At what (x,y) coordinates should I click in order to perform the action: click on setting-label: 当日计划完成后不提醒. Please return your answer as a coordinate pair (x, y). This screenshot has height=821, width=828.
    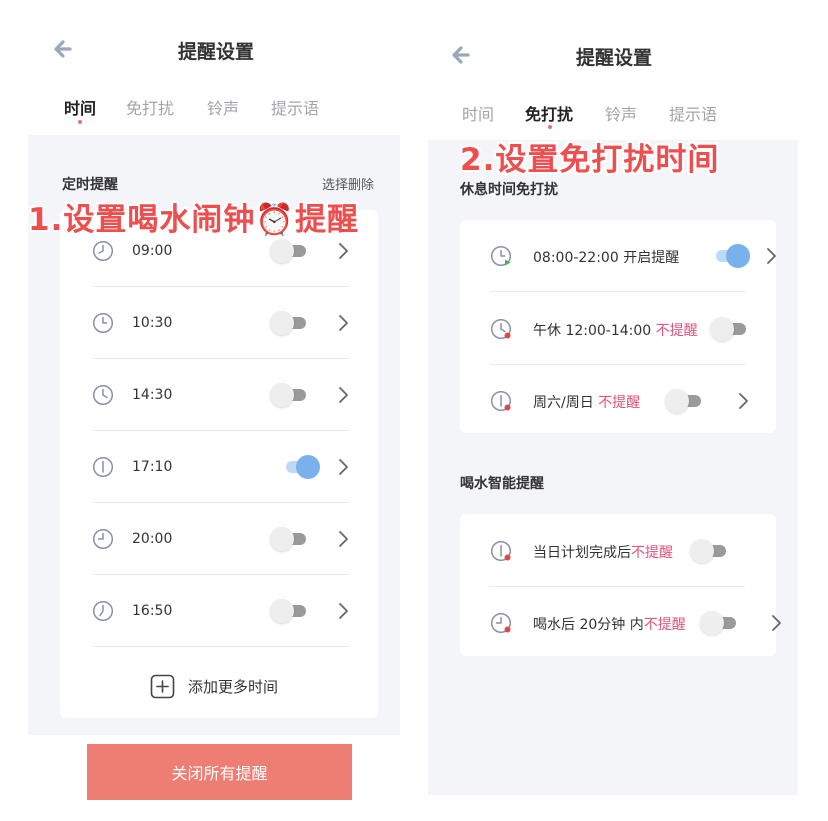
    Looking at the image, I should click on (603, 552).